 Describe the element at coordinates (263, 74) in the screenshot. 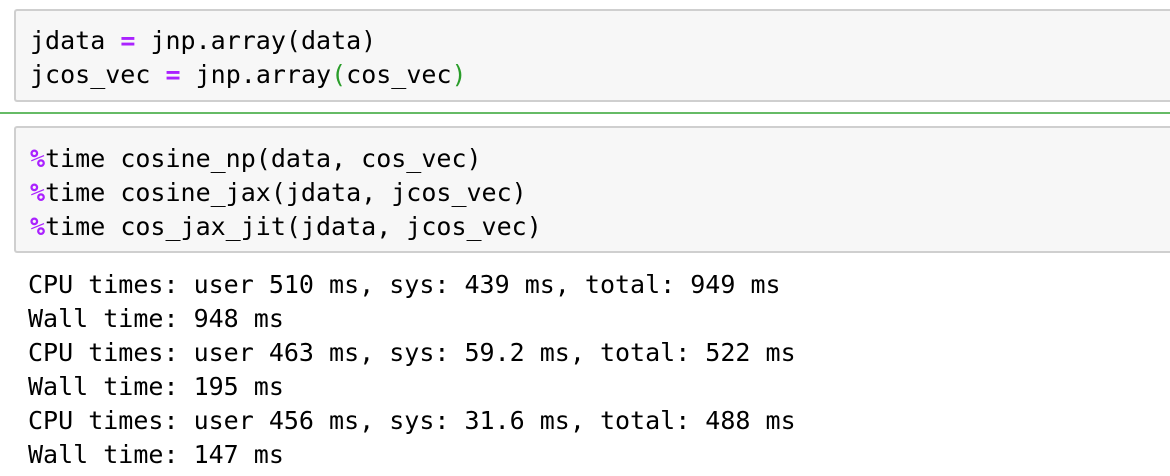

I see `function-call: jnp.array` at that location.